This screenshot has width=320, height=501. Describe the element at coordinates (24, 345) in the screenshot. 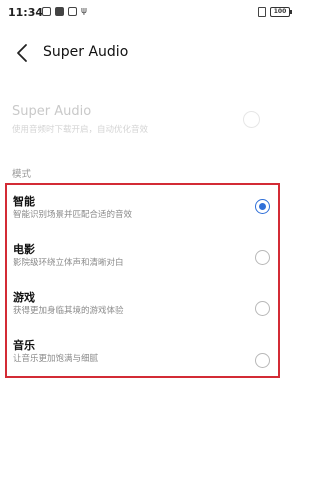

I see `mode-name: 音乐` at that location.